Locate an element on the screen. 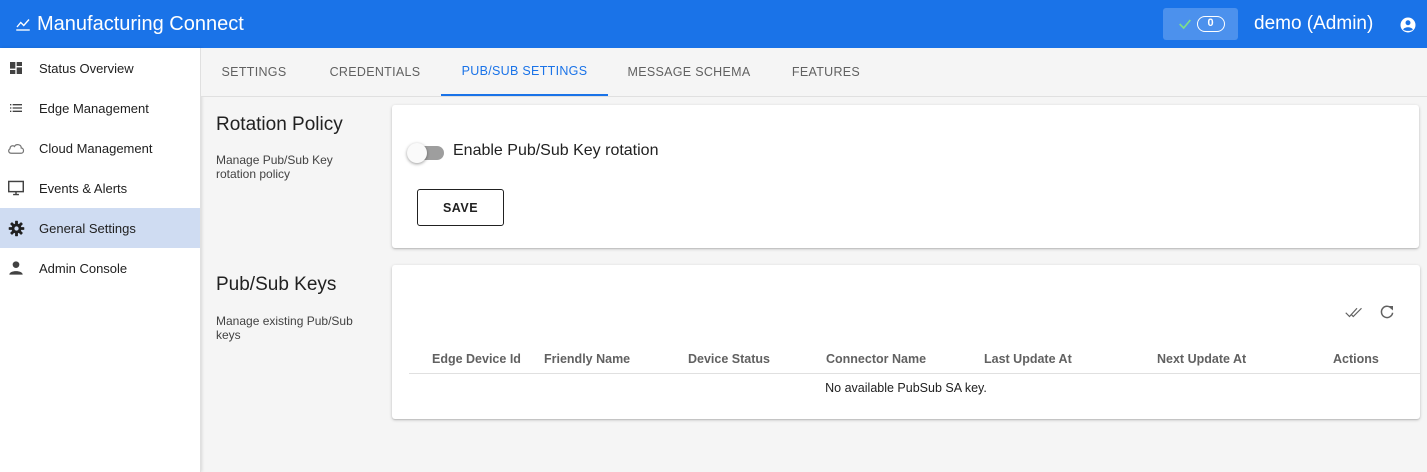 This screenshot has width=1427, height=472. account-circle-icon is located at coordinates (1408, 25).